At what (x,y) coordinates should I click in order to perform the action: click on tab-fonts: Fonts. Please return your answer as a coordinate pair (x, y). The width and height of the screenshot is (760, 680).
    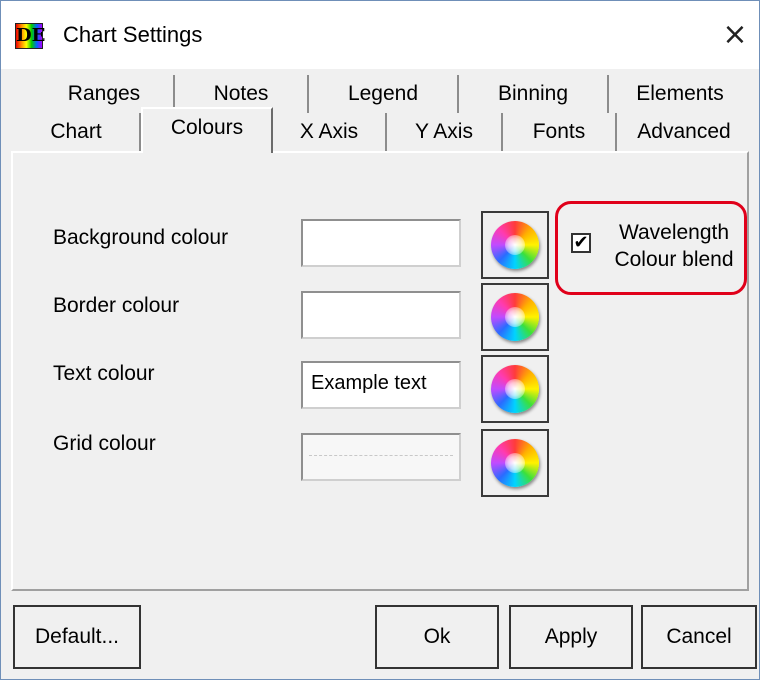
    Looking at the image, I should click on (560, 132).